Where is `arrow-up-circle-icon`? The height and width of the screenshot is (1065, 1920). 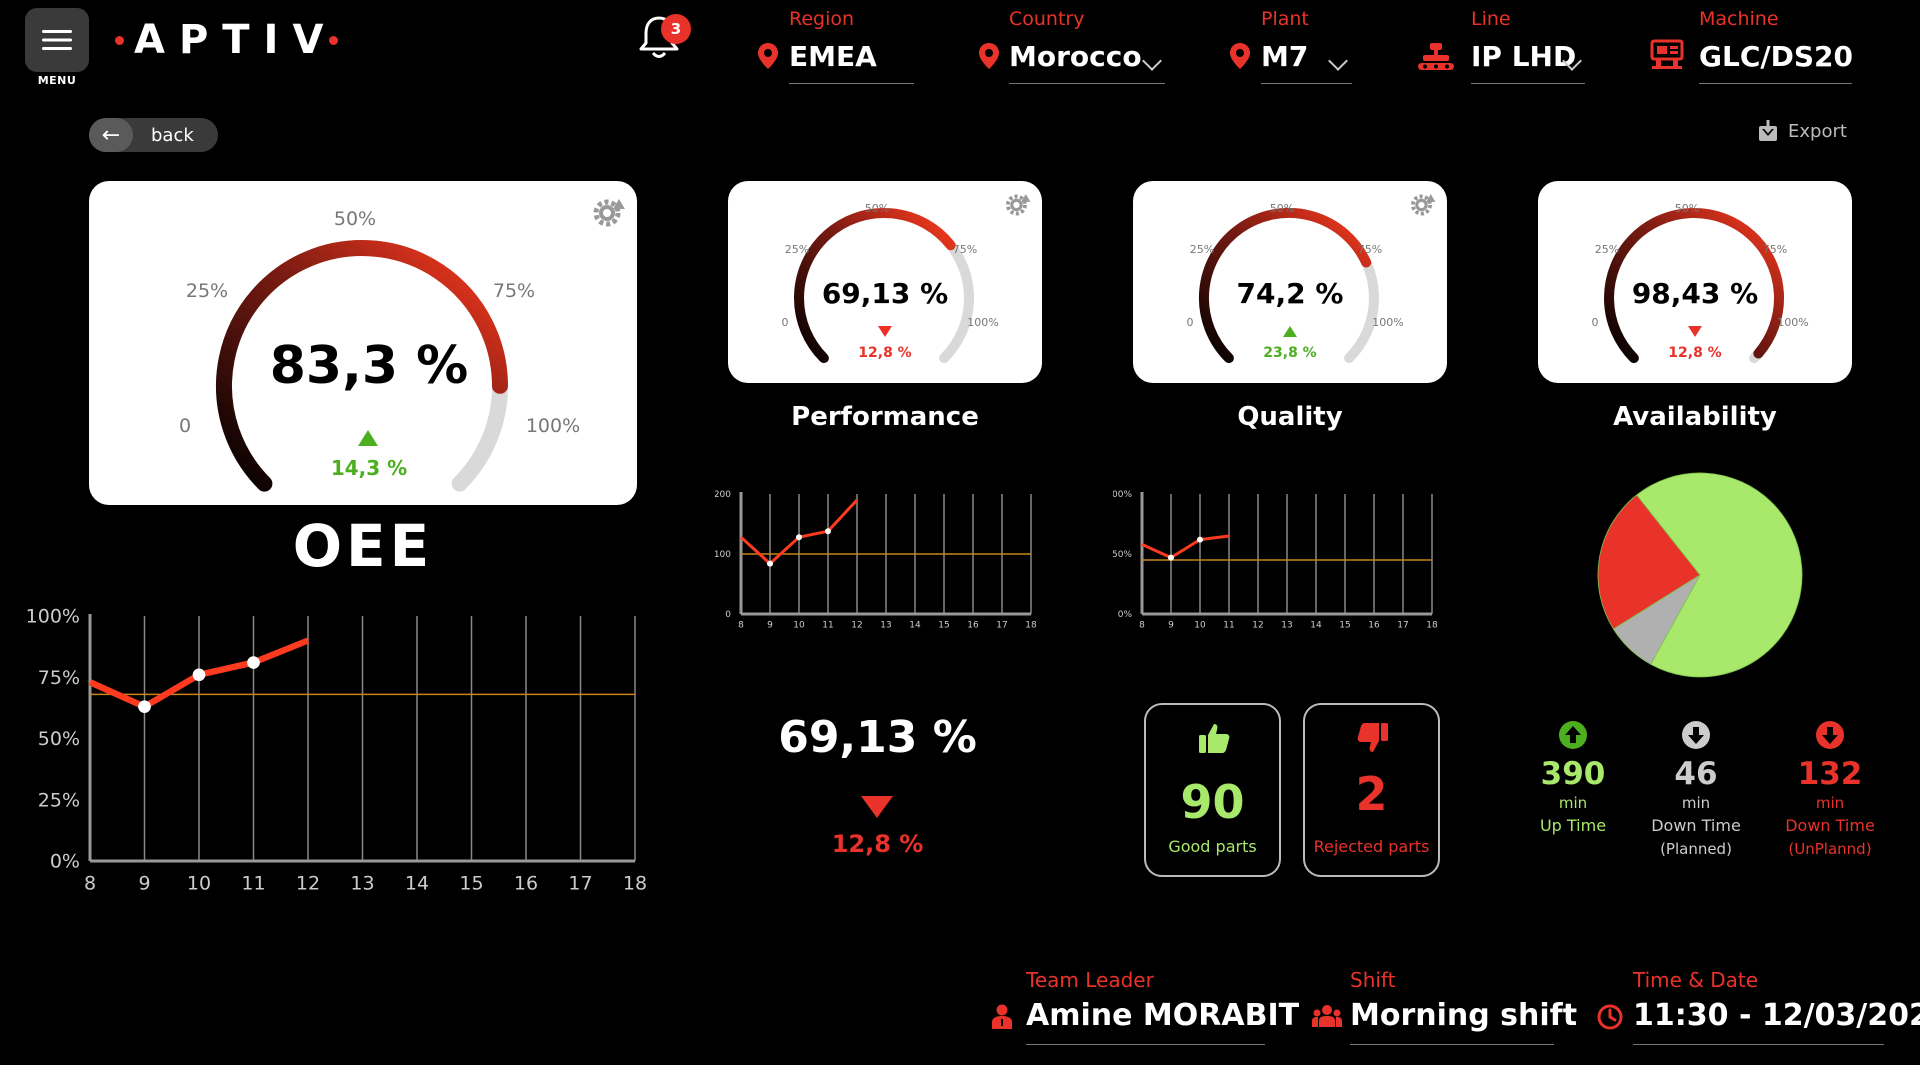
arrow-up-circle-icon is located at coordinates (1573, 735).